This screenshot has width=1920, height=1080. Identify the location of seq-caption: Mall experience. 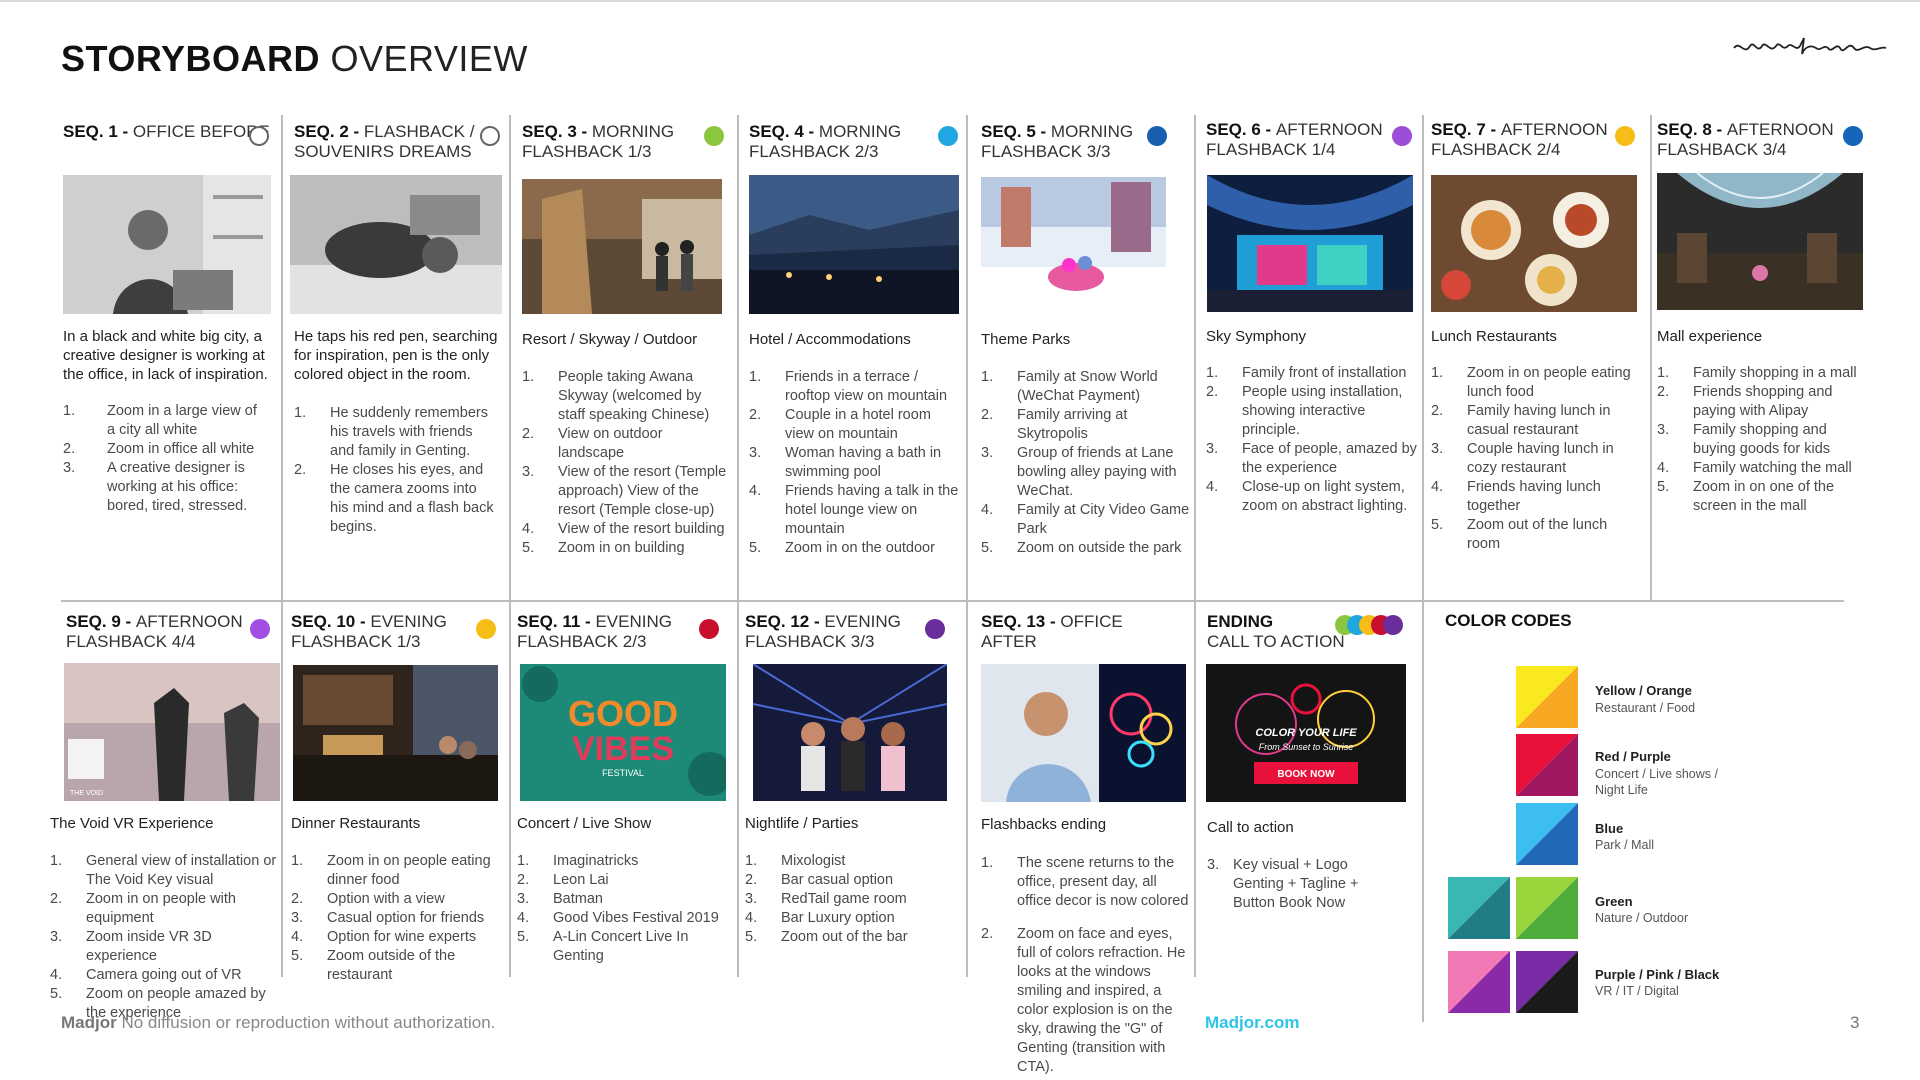
(1710, 336).